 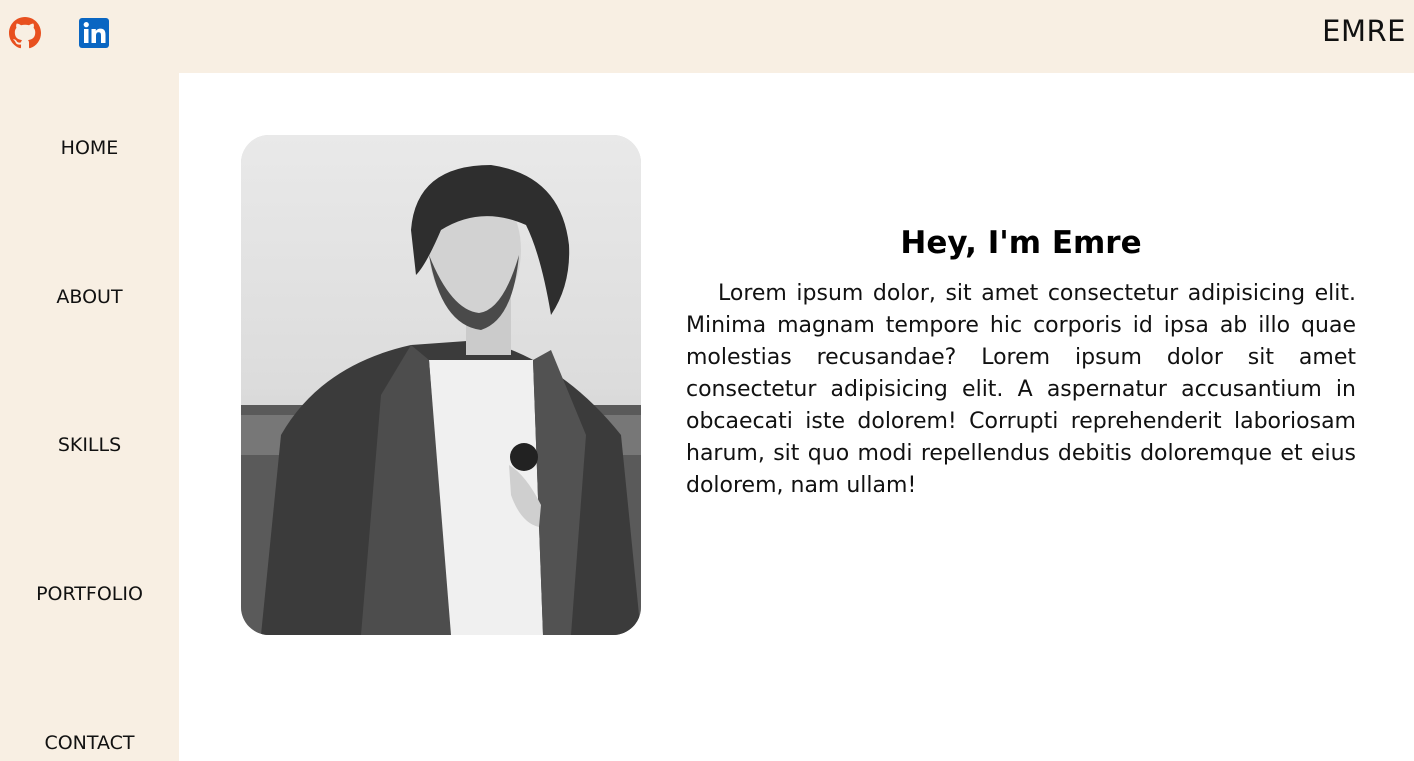 What do you see at coordinates (94, 33) in the screenshot?
I see `linkedin-icon` at bounding box center [94, 33].